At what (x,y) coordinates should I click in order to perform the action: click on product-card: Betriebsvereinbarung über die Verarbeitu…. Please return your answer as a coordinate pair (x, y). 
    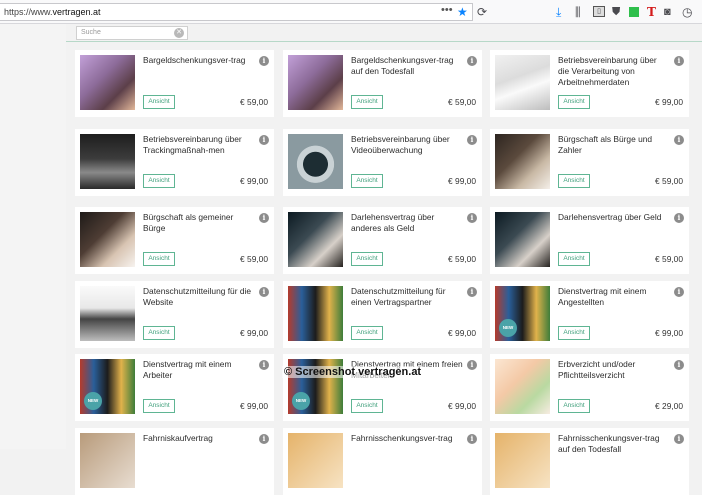
    Looking at the image, I should click on (589, 83).